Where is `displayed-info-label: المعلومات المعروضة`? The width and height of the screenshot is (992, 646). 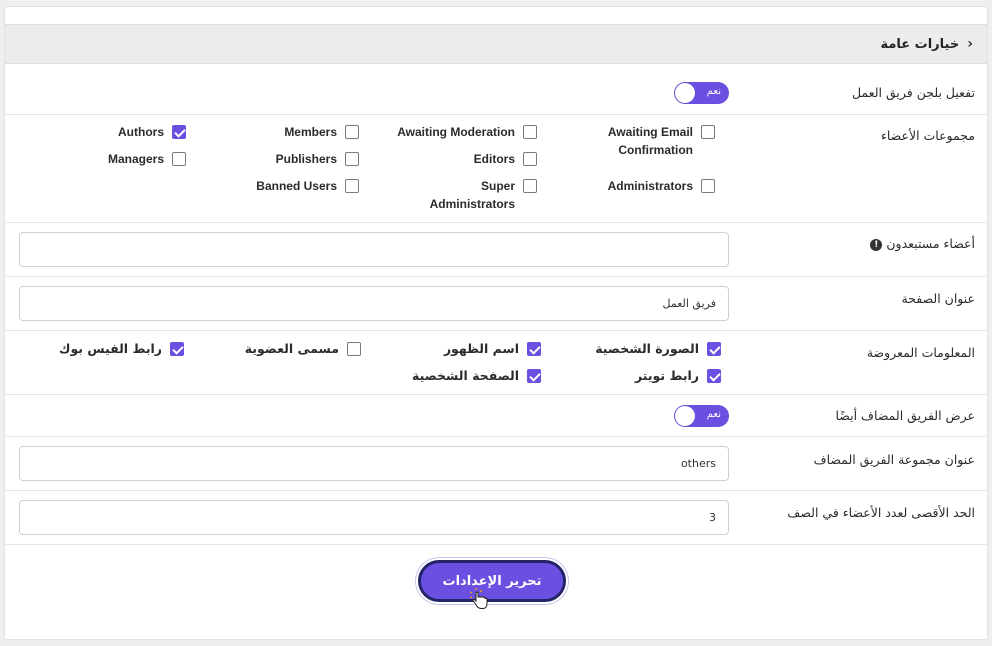
displayed-info-label: المعلومات المعروضة is located at coordinates (920, 352).